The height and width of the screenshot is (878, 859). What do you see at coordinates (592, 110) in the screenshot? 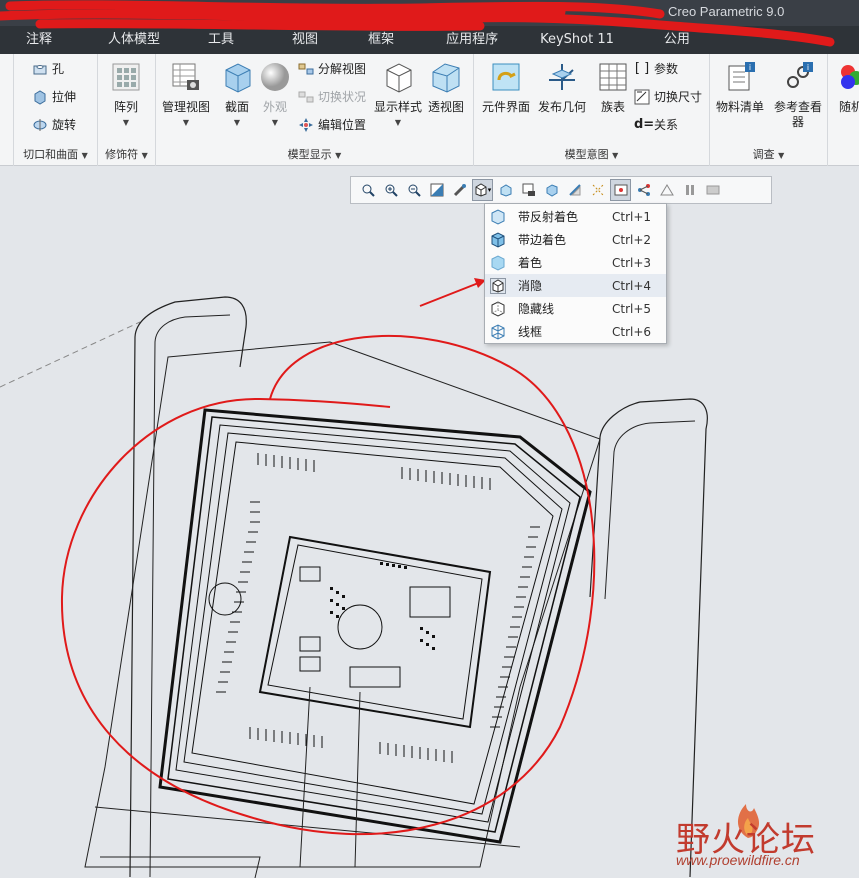
I see `ribbon-group-model-intent: 元件界面 发布几何 族表 [ ] 参数 切换尺寸 d= 关系 模型意图 ▼` at bounding box center [592, 110].